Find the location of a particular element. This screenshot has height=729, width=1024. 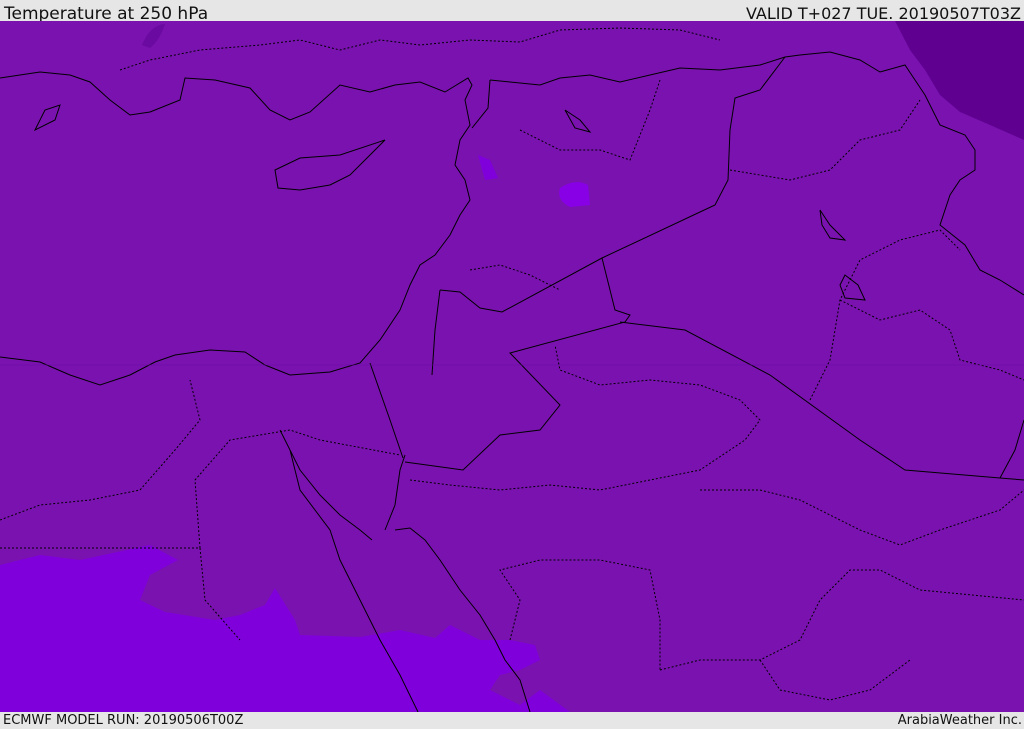

model-run-label: ECMWF MODEL RUN: 20190506T00Z is located at coordinates (123, 720).